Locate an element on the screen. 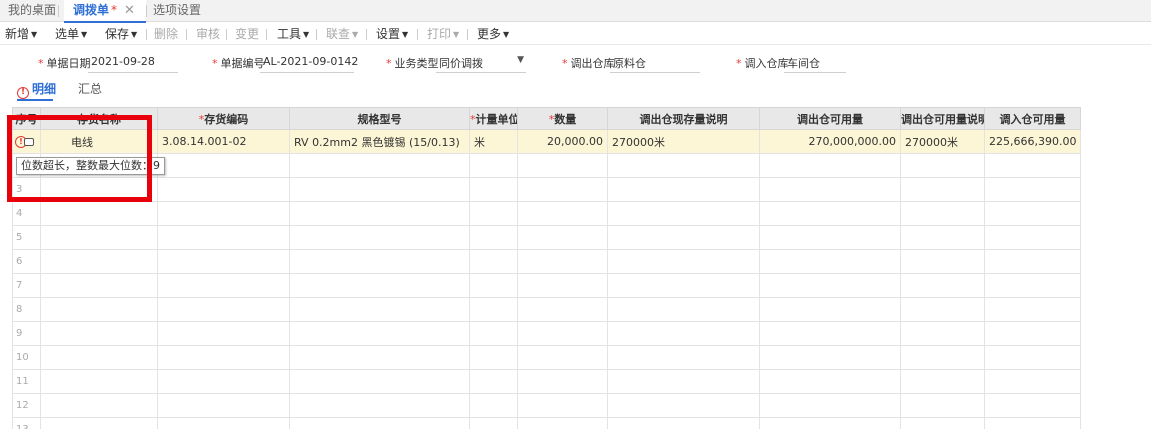  table-row: 3 is located at coordinates (546, 189).